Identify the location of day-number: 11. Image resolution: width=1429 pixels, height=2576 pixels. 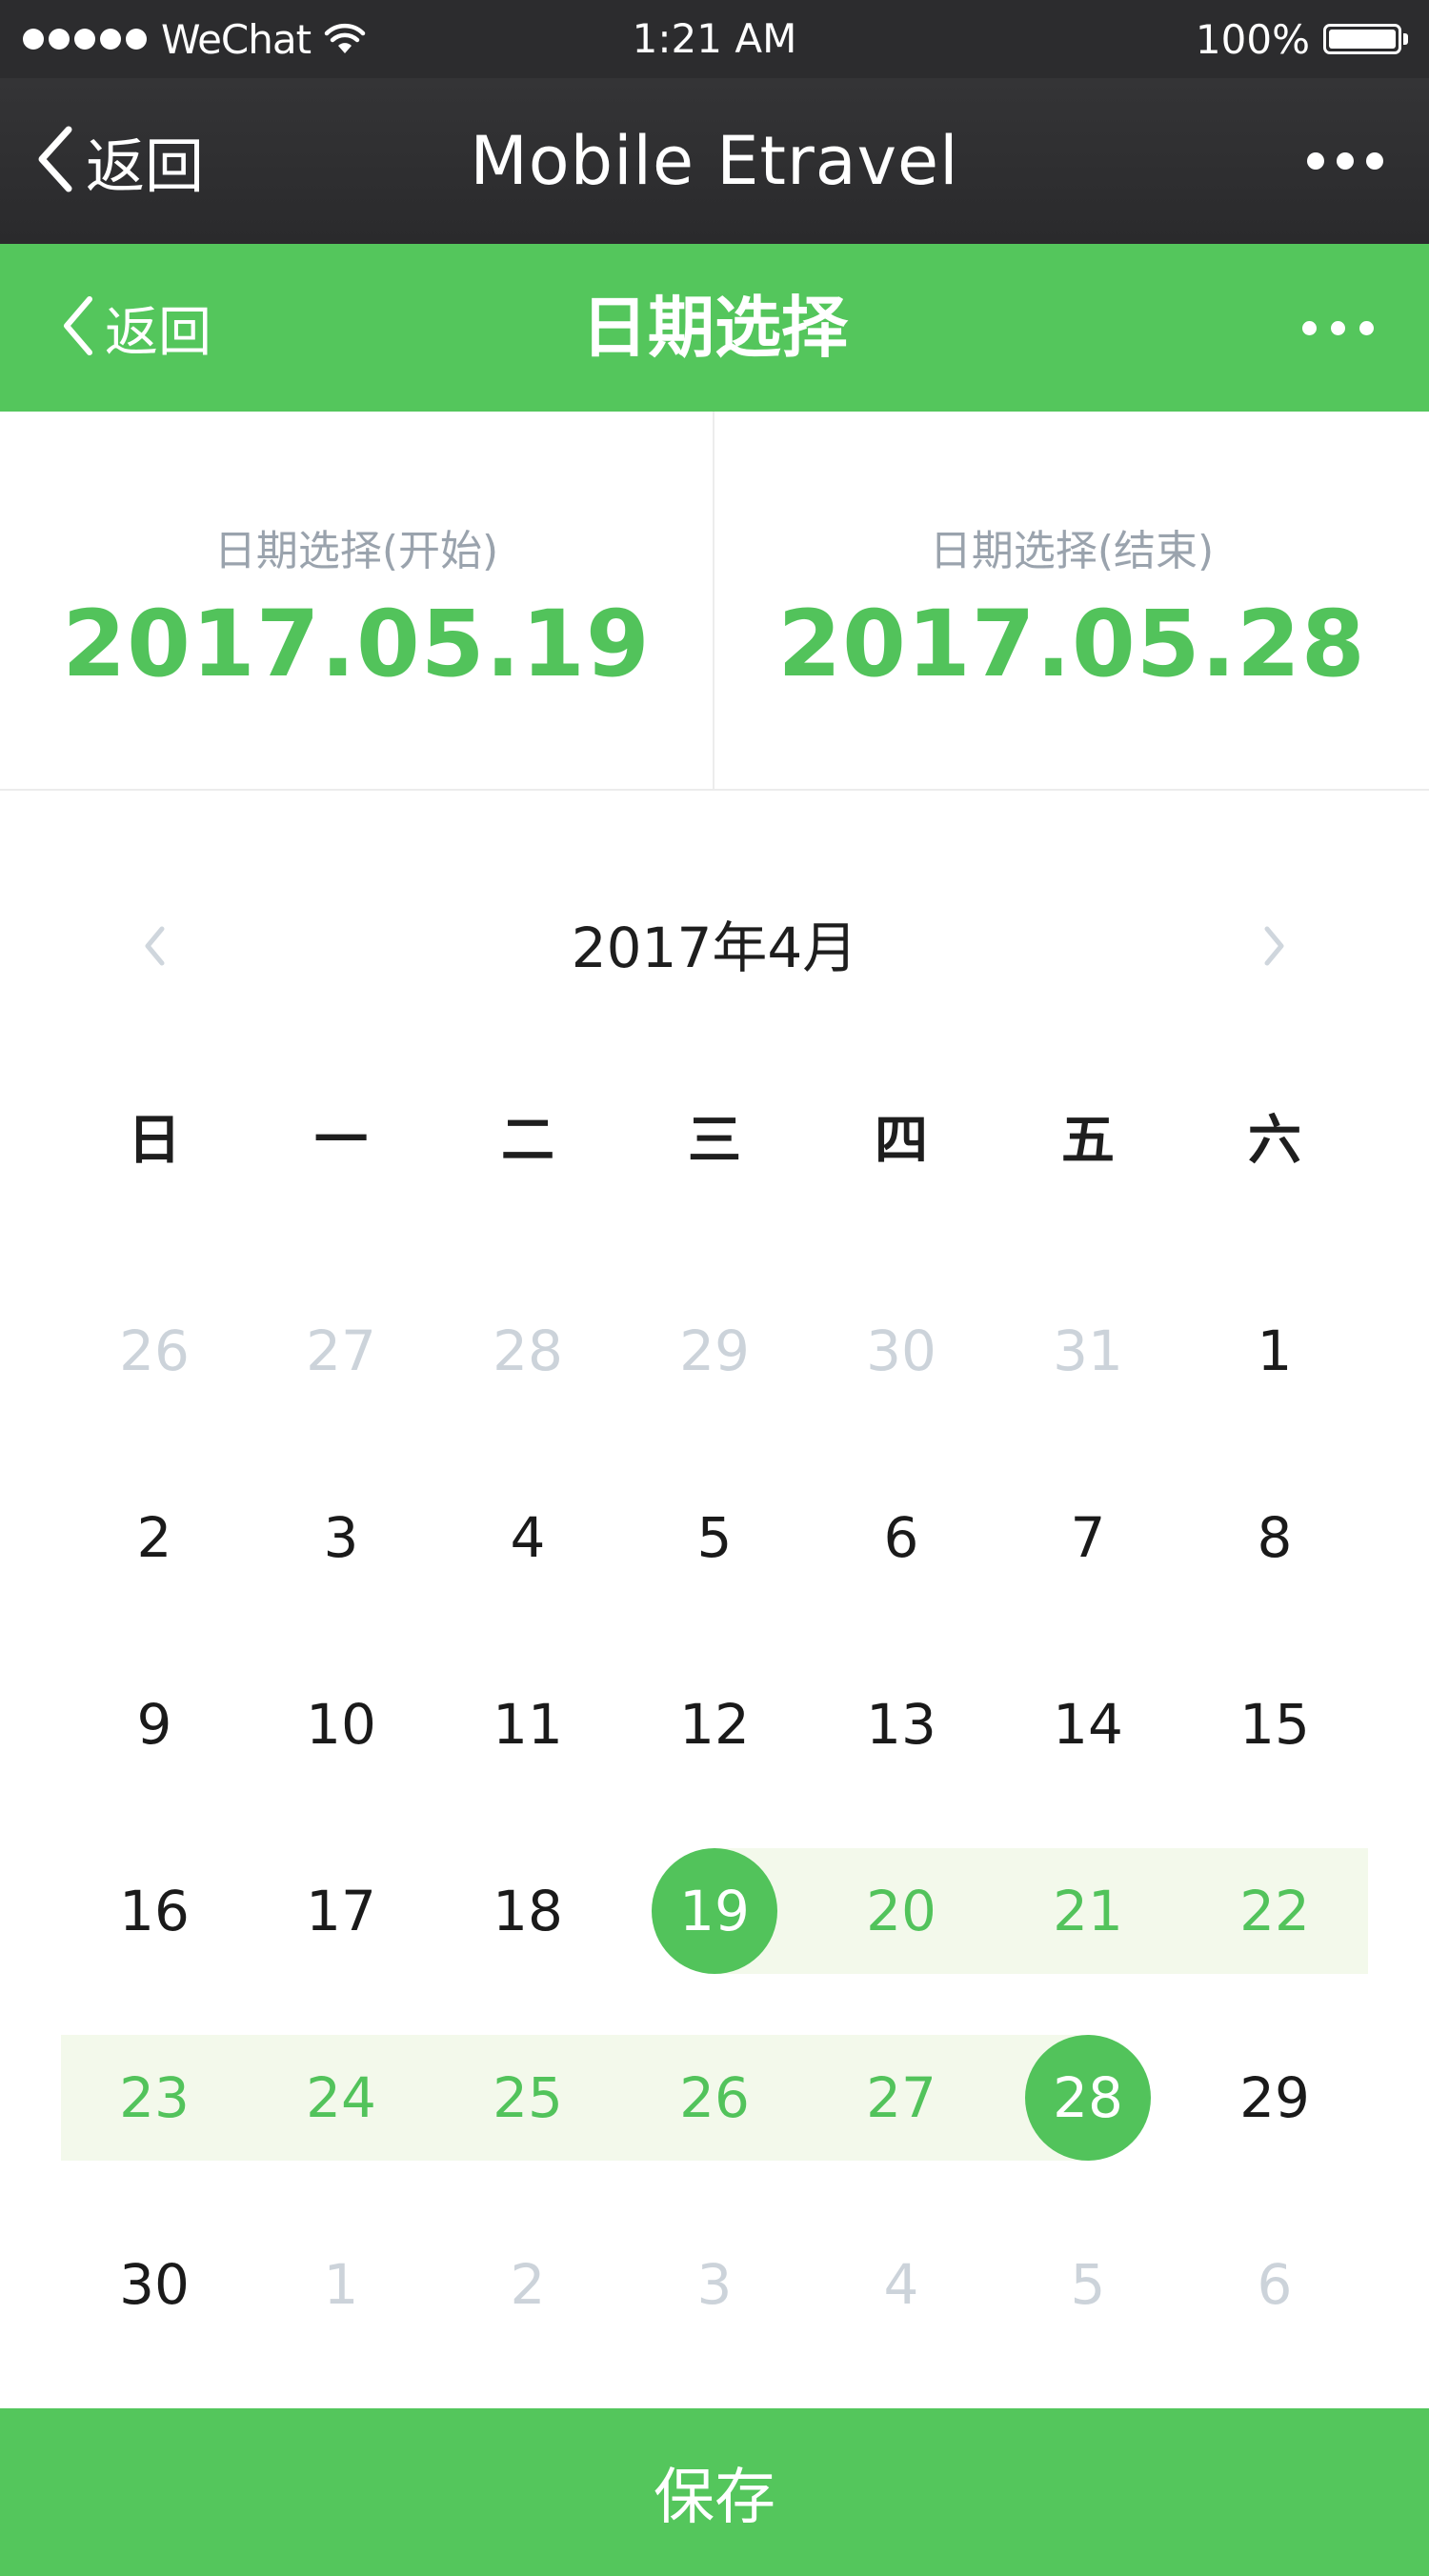
(528, 1725).